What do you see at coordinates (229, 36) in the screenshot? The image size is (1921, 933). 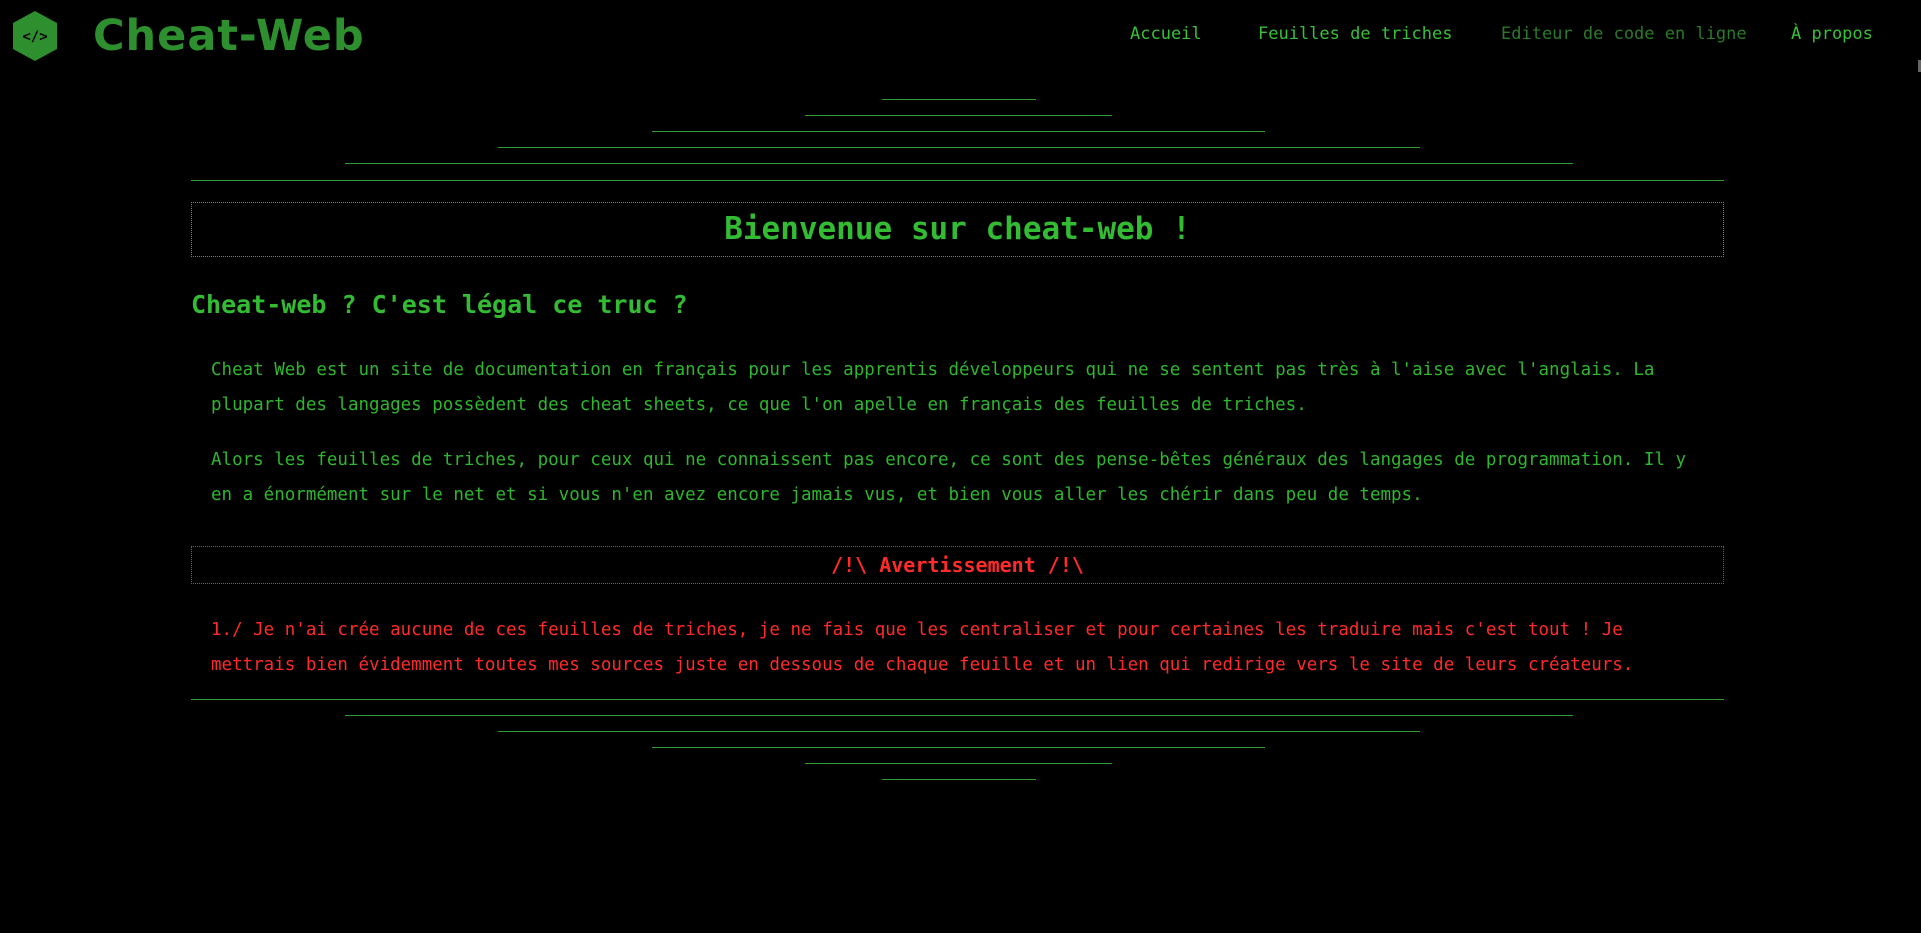 I see `brand-name: Cheat-Web` at bounding box center [229, 36].